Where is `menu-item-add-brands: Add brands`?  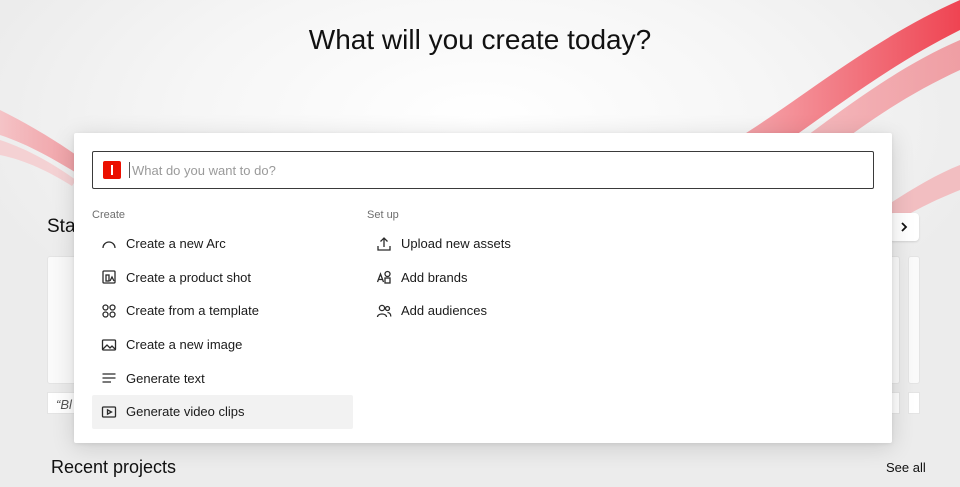
menu-item-add-brands: Add brands is located at coordinates (497, 278).